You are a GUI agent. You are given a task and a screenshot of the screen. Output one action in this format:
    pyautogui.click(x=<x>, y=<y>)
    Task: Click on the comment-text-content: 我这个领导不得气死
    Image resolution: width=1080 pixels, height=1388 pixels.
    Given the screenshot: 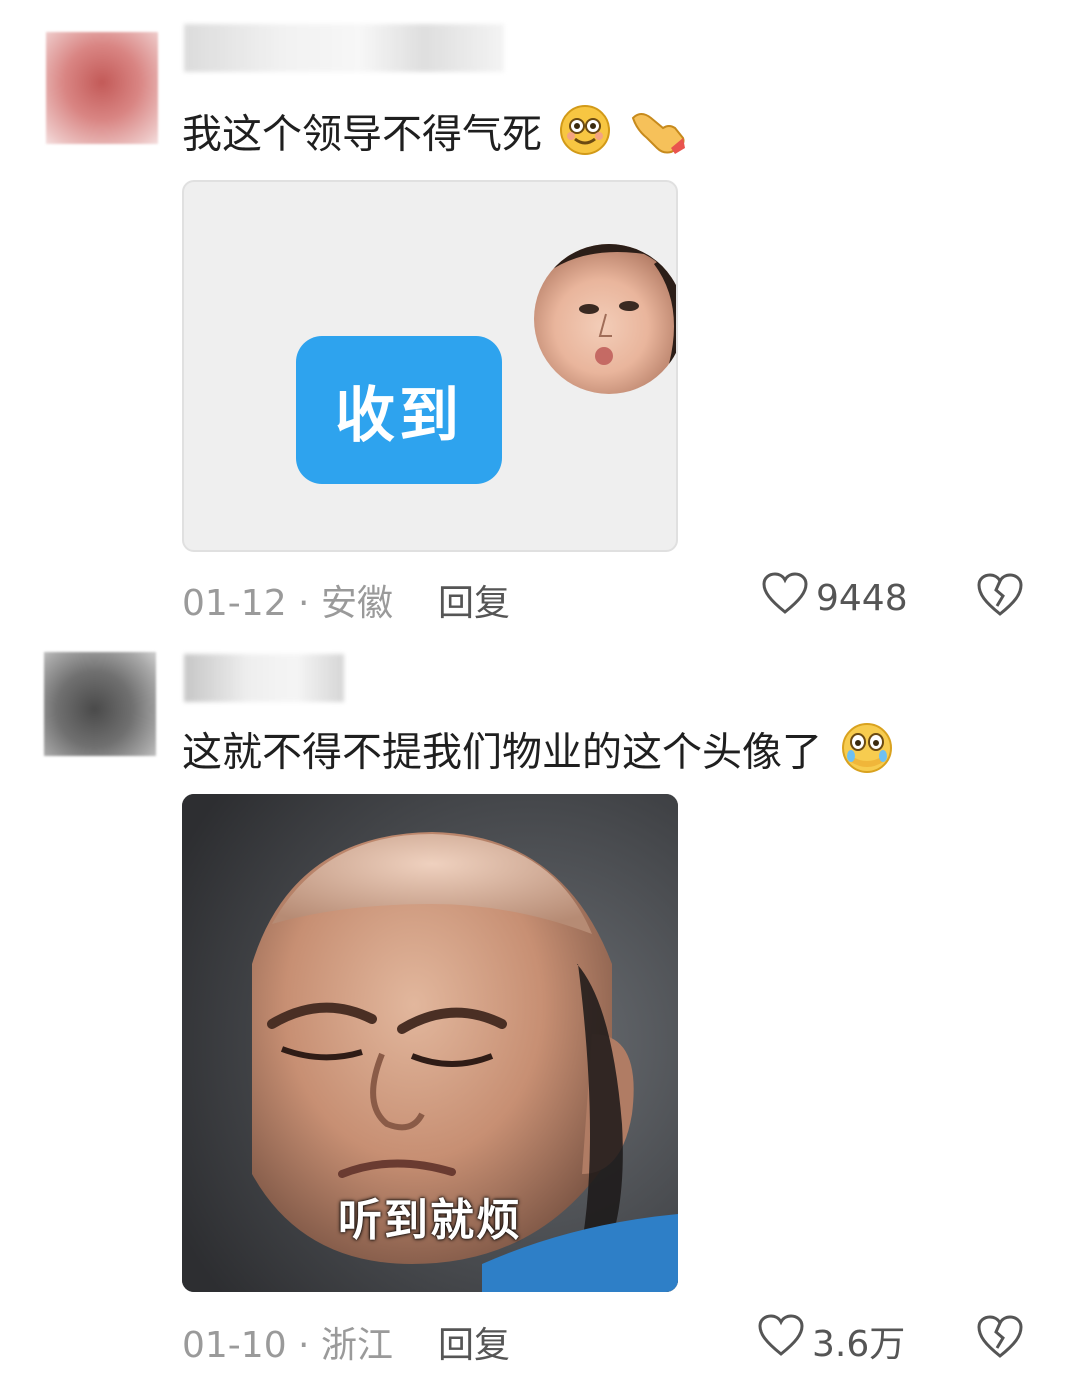 What is the action you would take?
    pyautogui.click(x=362, y=134)
    